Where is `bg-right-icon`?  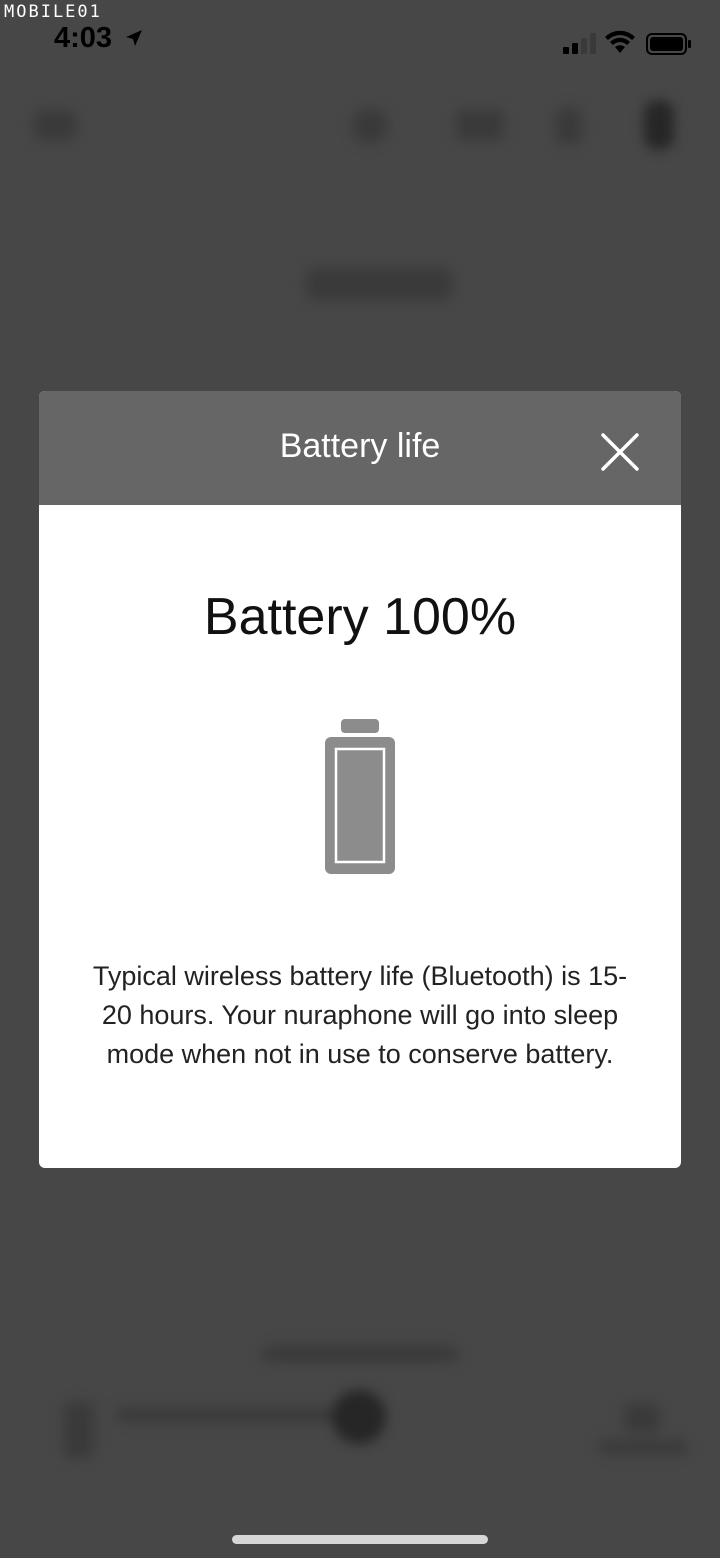
bg-right-icon is located at coordinates (642, 1418).